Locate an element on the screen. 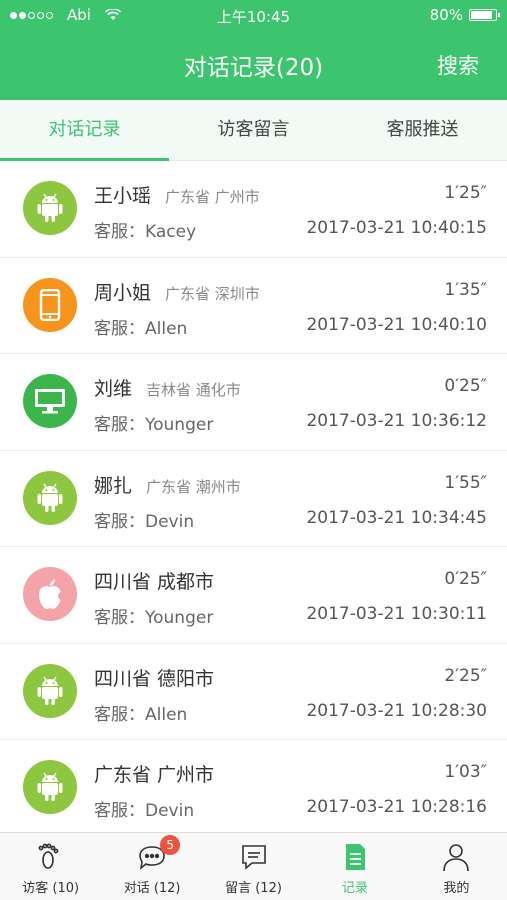  footprint-icon is located at coordinates (51, 857).